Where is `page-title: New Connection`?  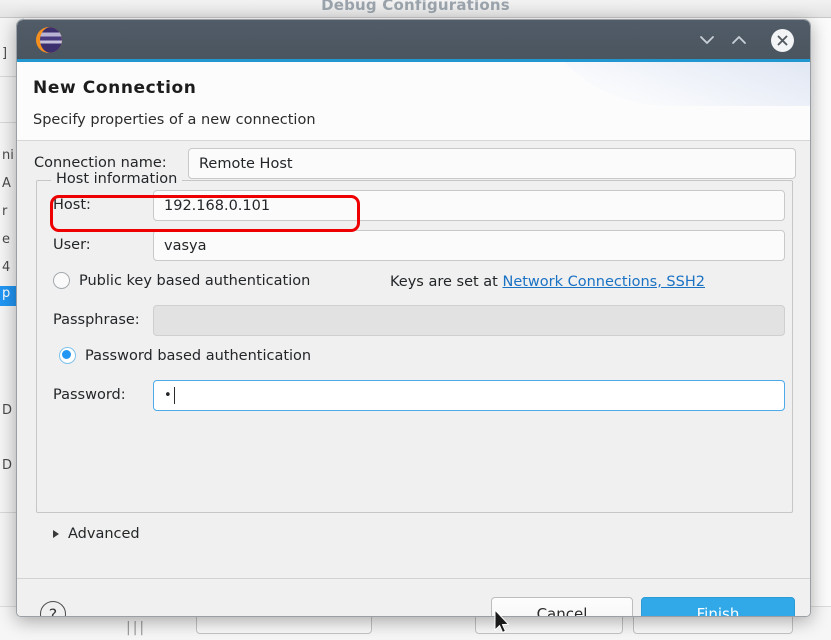 page-title: New Connection is located at coordinates (115, 88).